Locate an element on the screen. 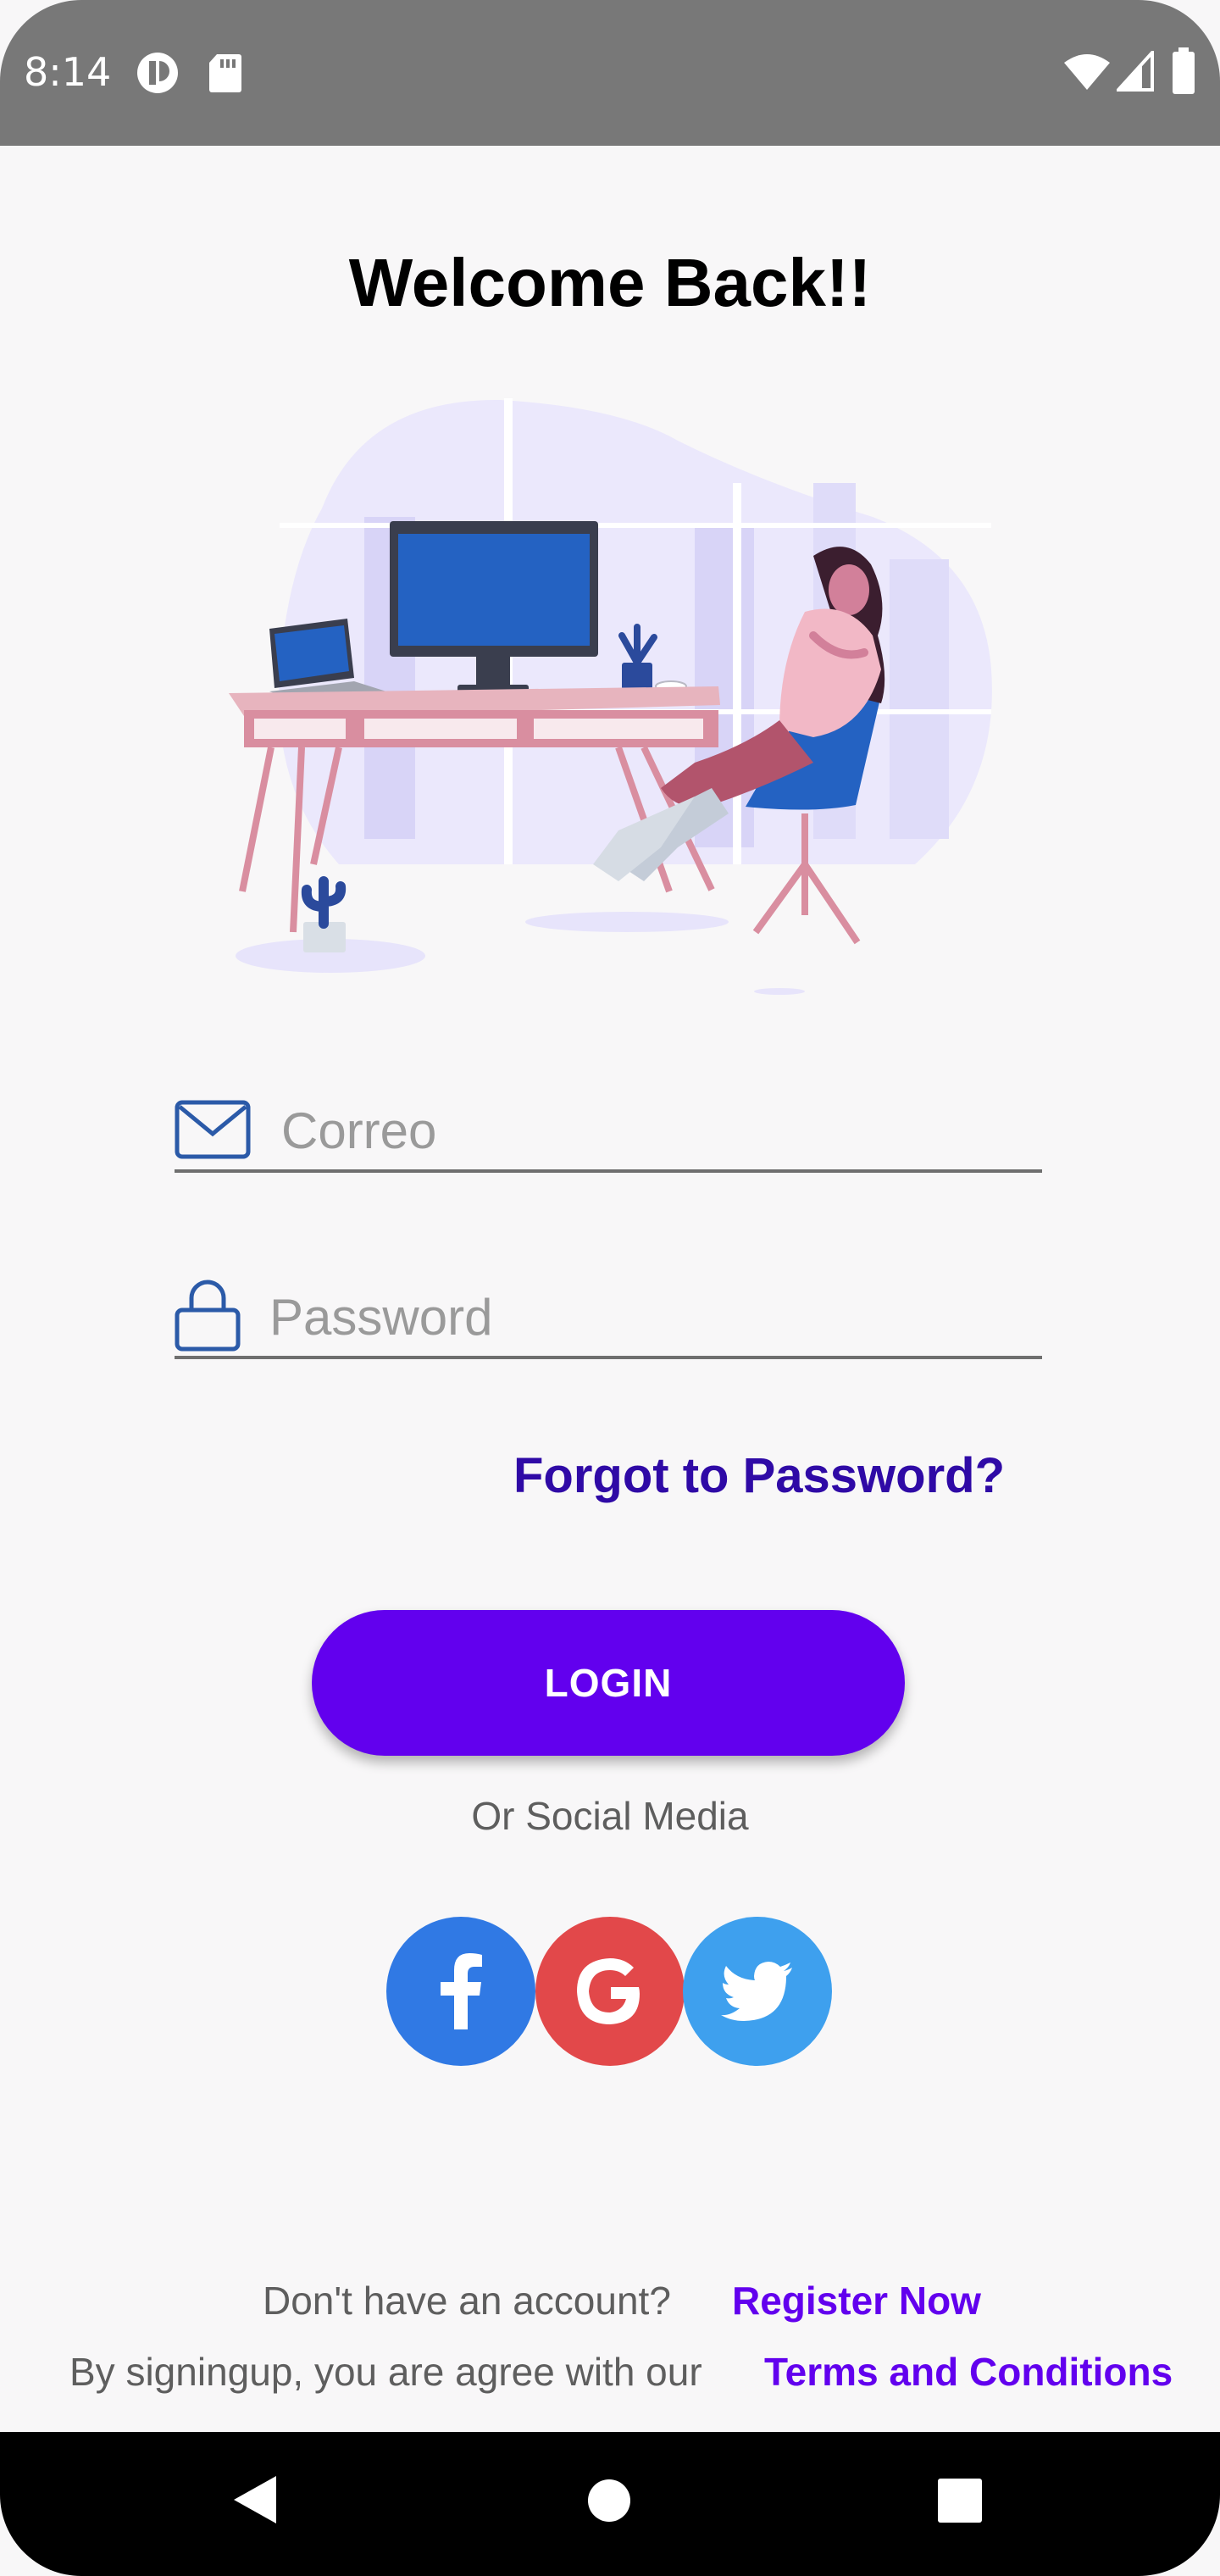 The image size is (1220, 2576). recents-icon is located at coordinates (960, 2500).